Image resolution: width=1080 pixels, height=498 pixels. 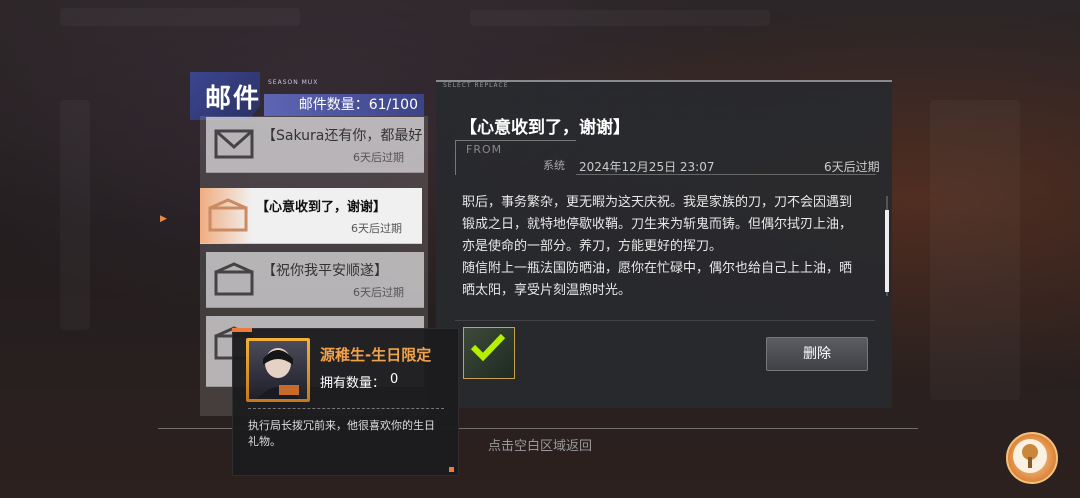 What do you see at coordinates (376, 355) in the screenshot?
I see `item-name: 源稚生-生日限定` at bounding box center [376, 355].